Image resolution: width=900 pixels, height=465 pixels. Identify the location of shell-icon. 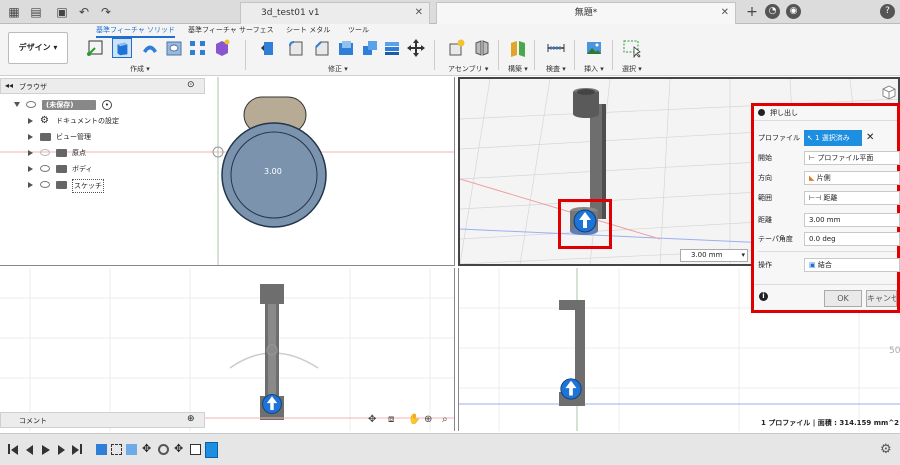
(346, 48).